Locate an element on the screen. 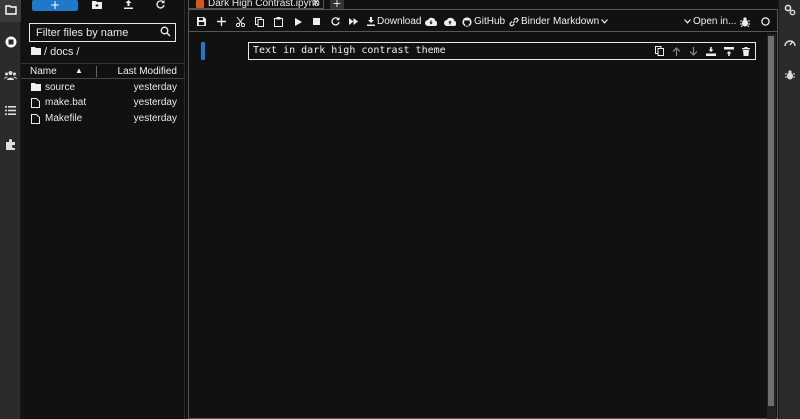 This screenshot has width=800, height=419. collaborators-tab is located at coordinates (10, 76).